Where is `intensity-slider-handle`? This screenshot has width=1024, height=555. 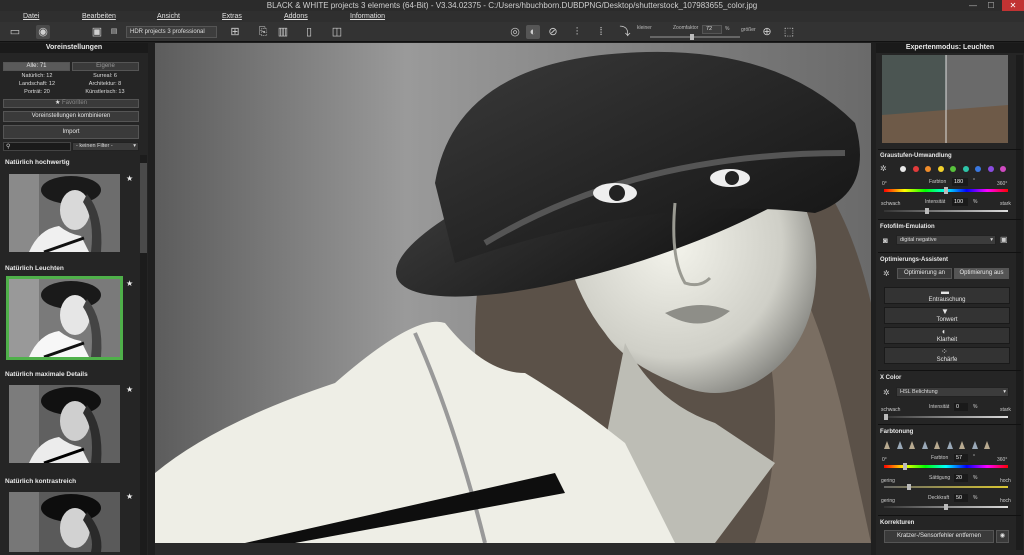 intensity-slider-handle is located at coordinates (927, 211).